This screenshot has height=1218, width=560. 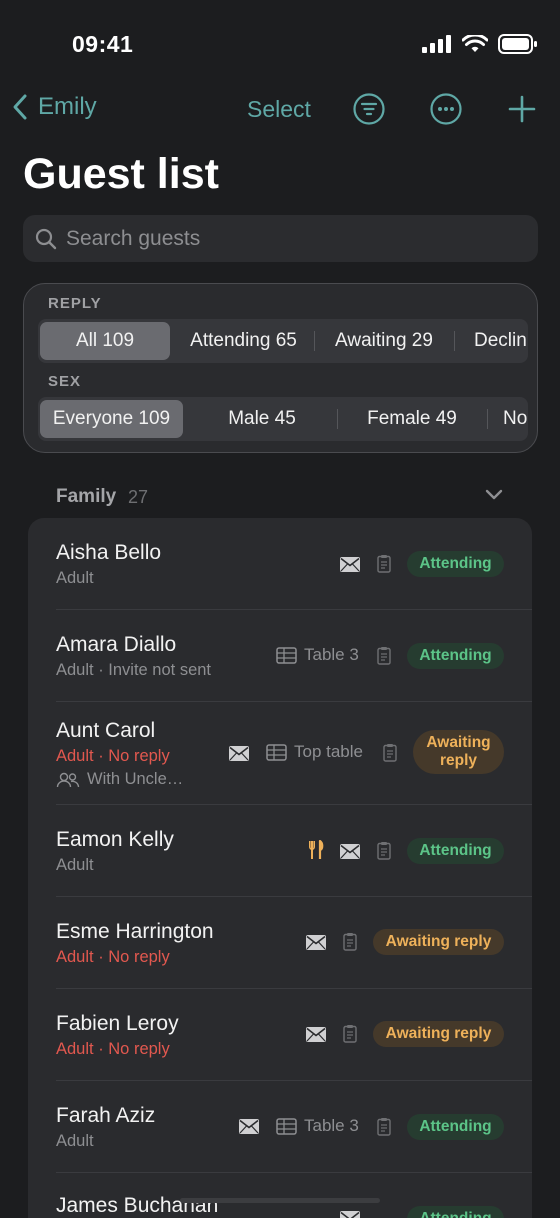 What do you see at coordinates (75, 303) in the screenshot?
I see `reply-filter-label: REPLY` at bounding box center [75, 303].